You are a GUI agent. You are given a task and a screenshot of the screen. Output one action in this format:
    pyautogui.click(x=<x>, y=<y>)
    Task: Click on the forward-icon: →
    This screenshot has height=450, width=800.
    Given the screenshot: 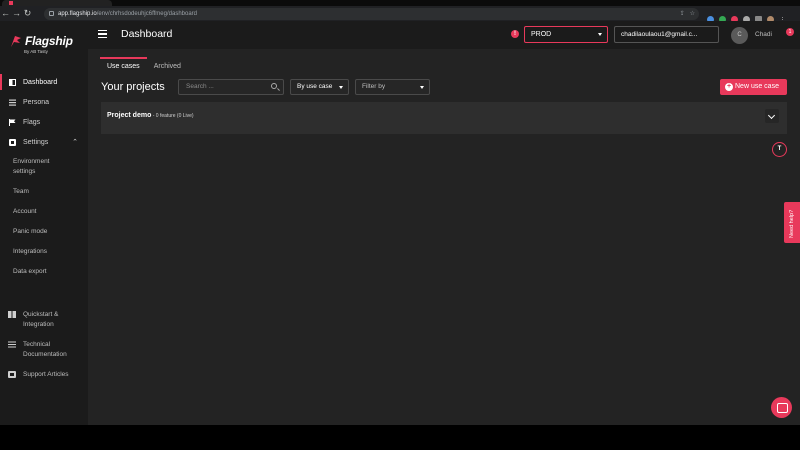 What is the action you would take?
    pyautogui.click(x=16, y=13)
    